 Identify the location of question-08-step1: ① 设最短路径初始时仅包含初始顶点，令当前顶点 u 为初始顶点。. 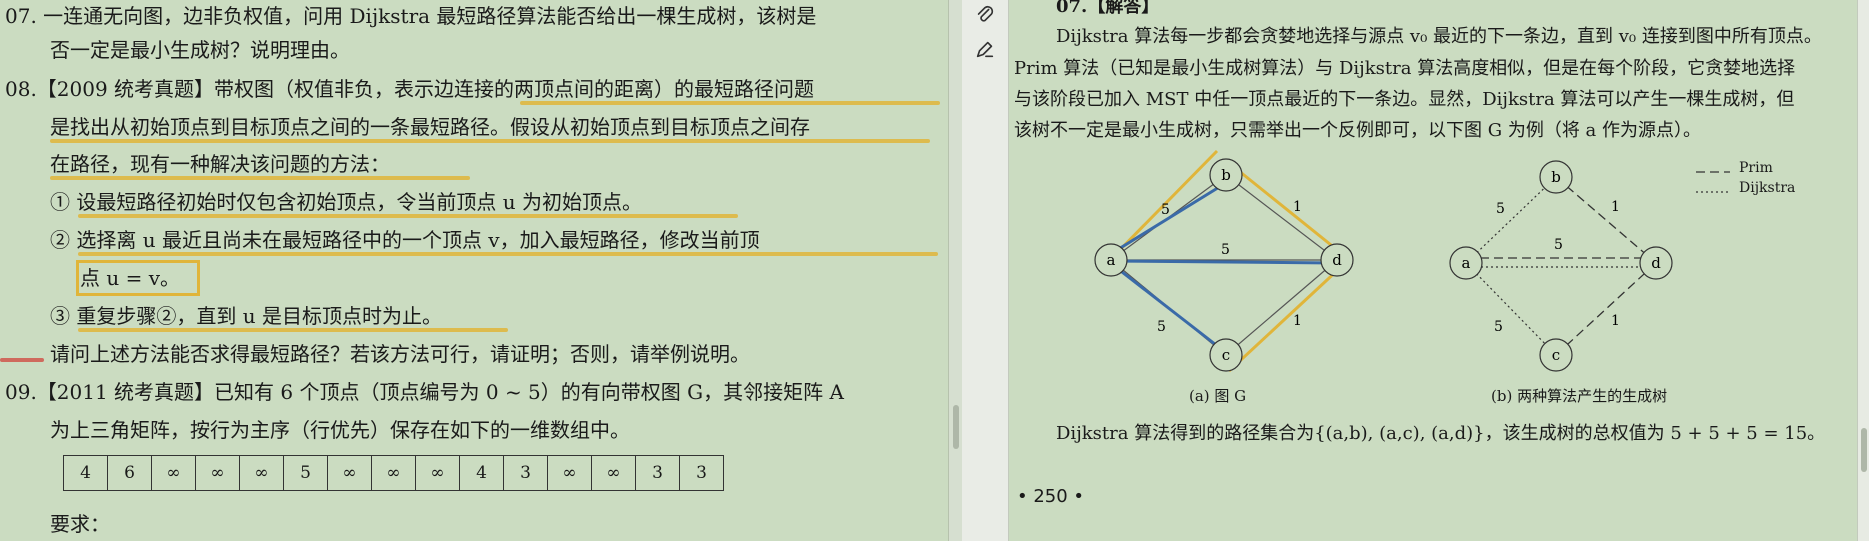
(346, 202).